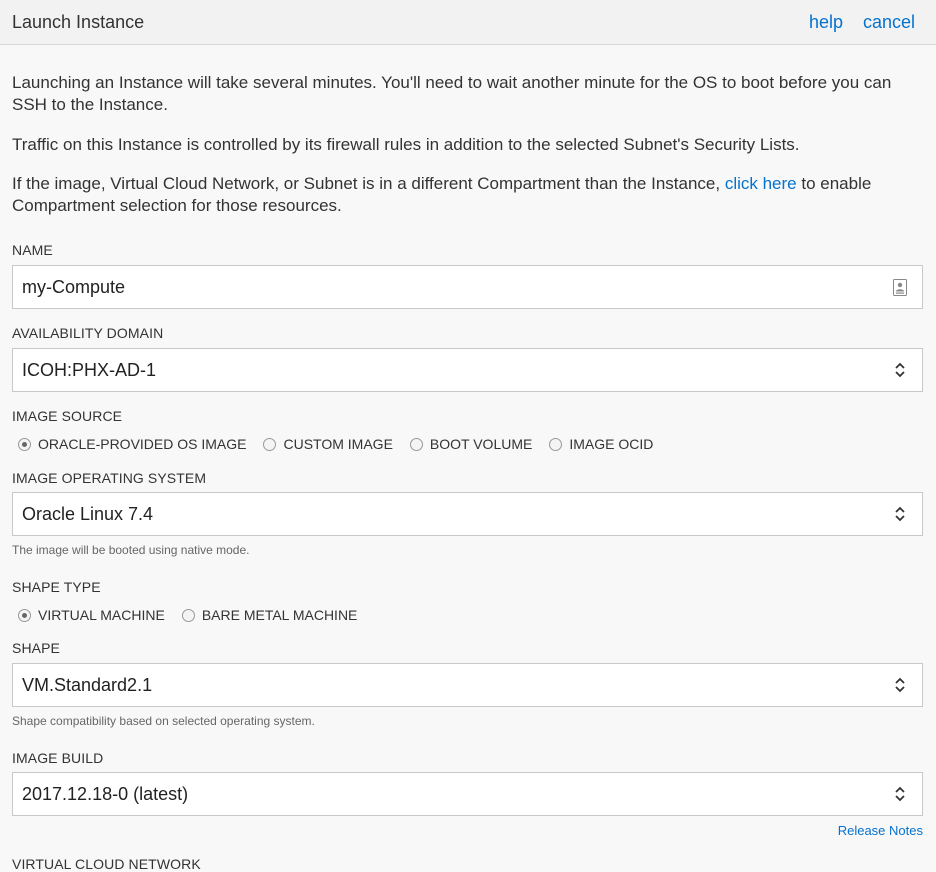  Describe the element at coordinates (78, 21) in the screenshot. I see `dialog-title: Launch Instance` at that location.